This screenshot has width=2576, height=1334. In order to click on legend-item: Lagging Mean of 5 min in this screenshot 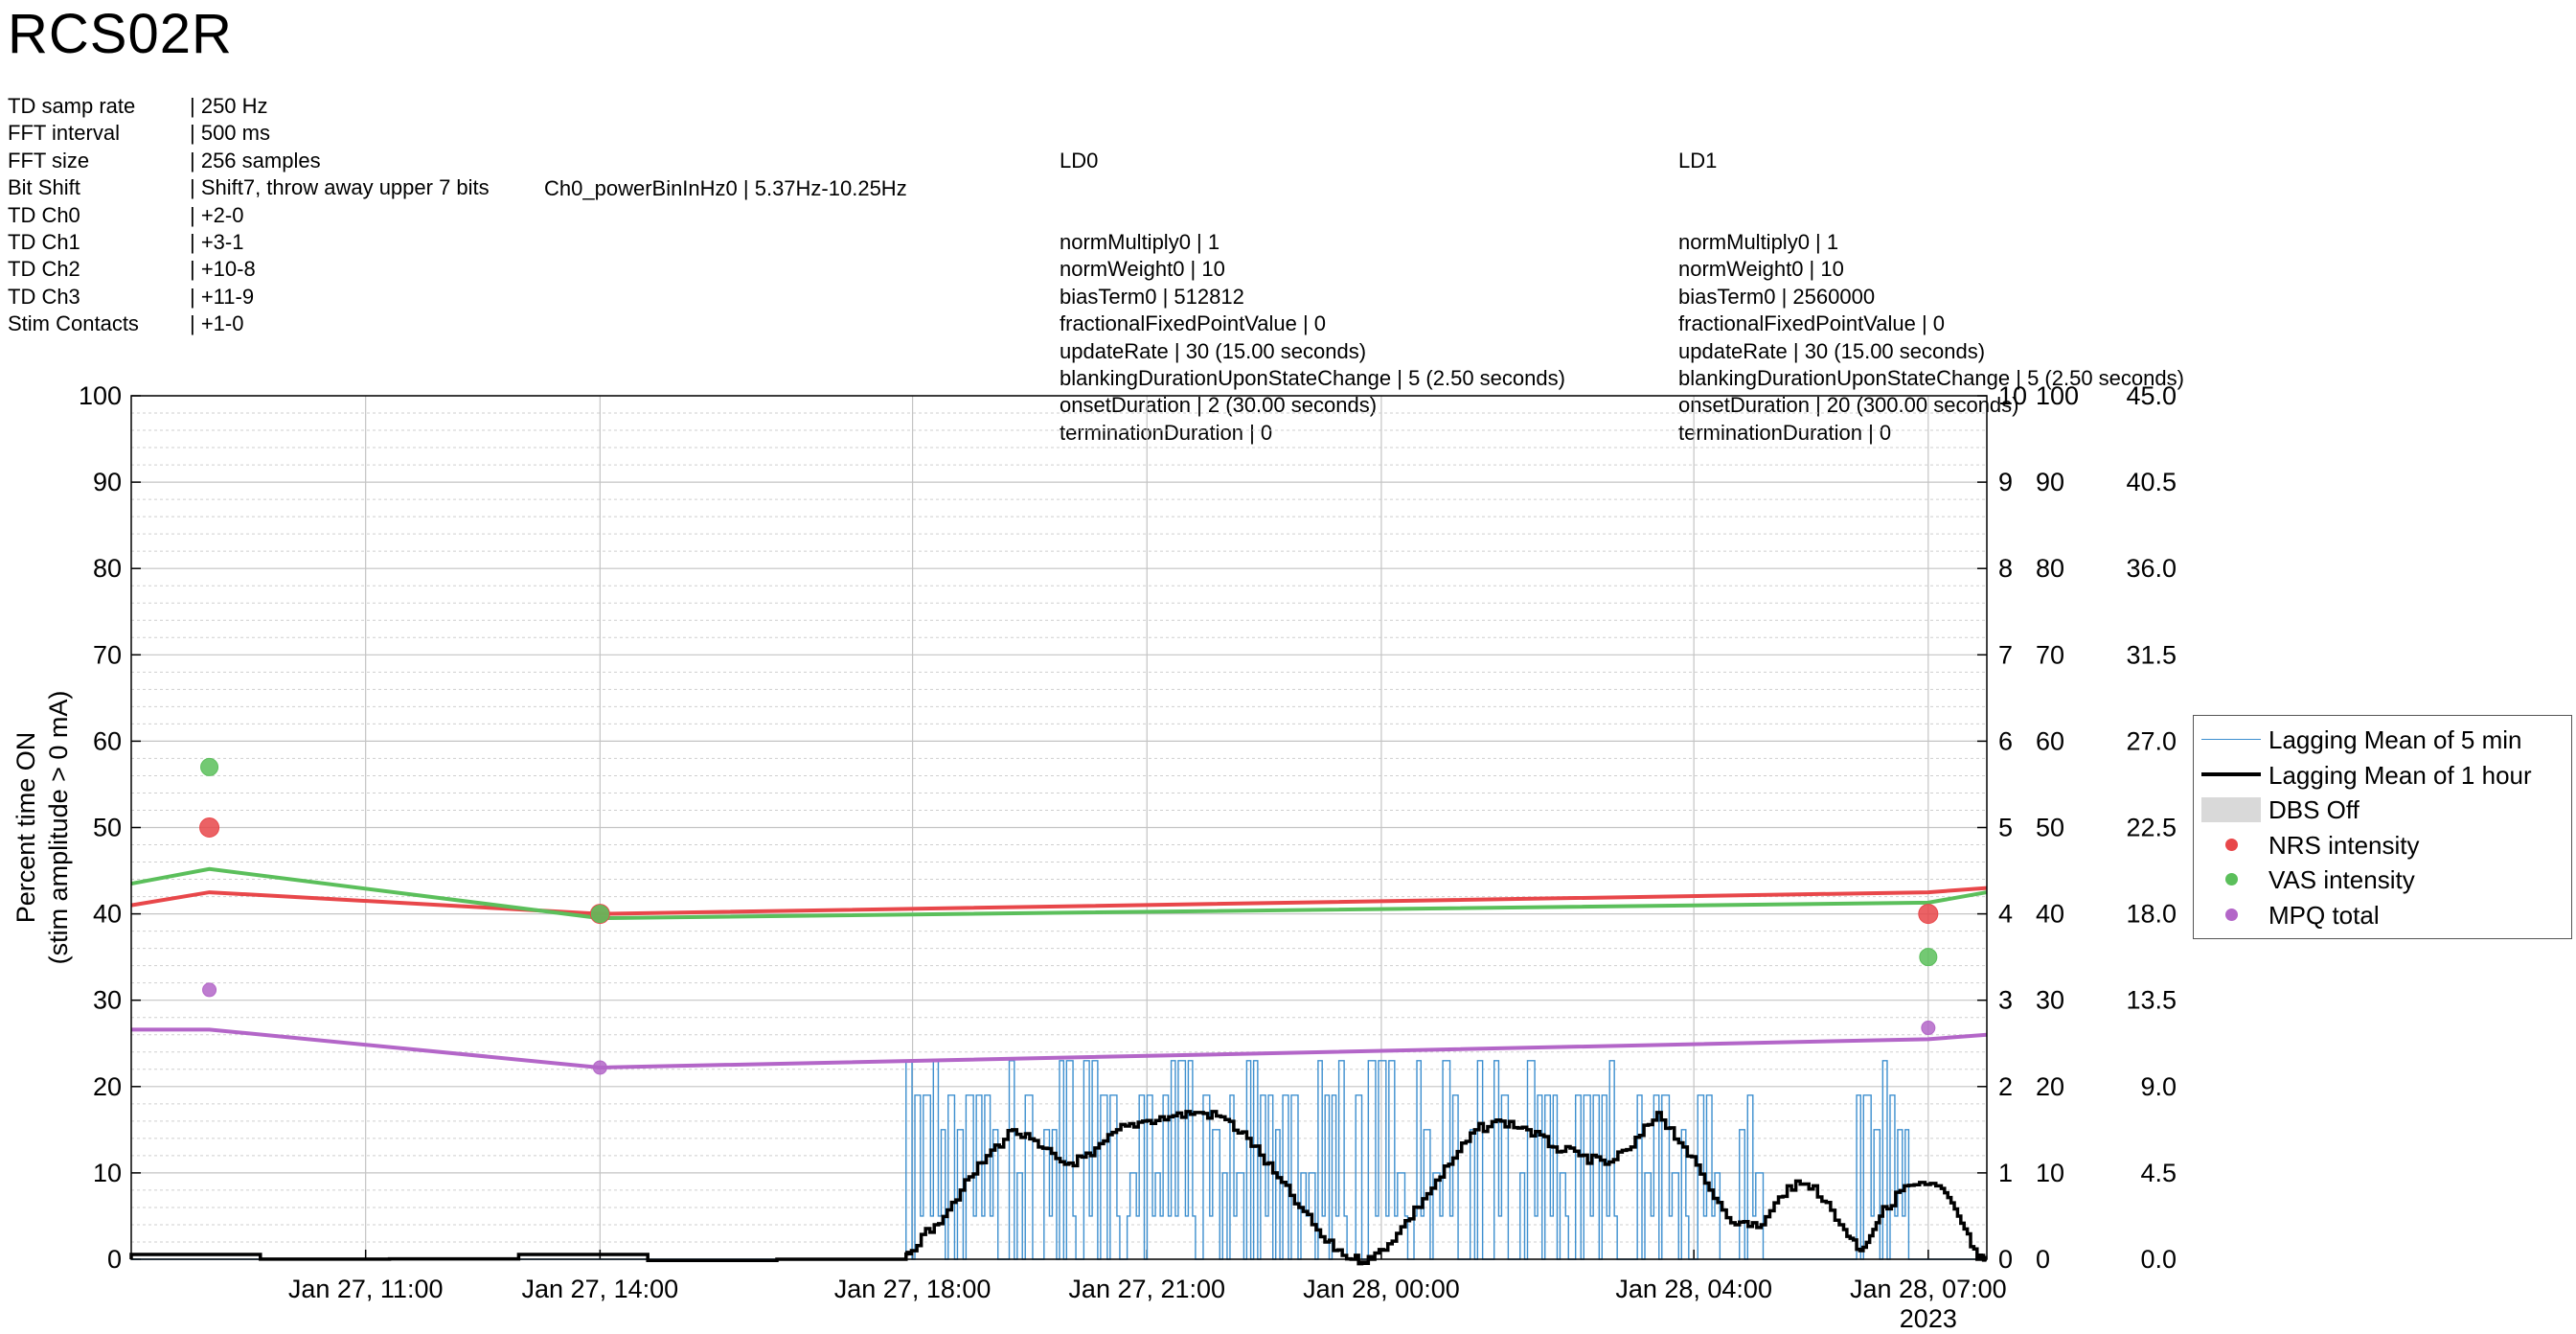, I will do `click(2382, 739)`.